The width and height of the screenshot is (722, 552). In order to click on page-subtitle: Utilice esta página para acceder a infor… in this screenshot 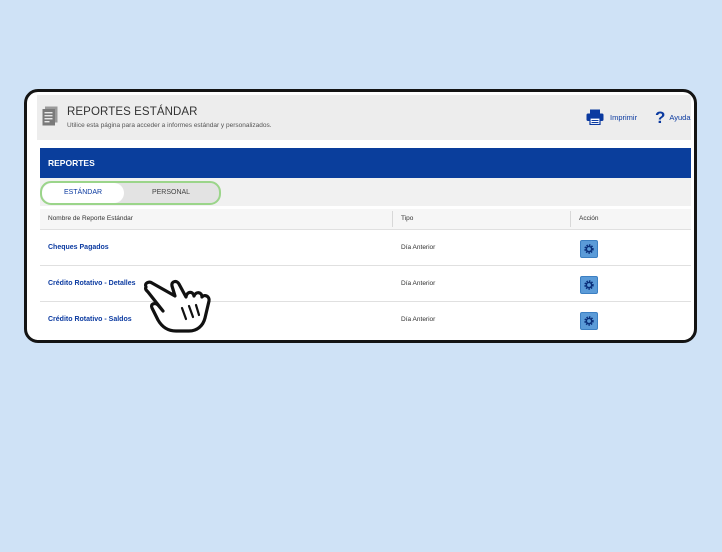, I will do `click(169, 125)`.